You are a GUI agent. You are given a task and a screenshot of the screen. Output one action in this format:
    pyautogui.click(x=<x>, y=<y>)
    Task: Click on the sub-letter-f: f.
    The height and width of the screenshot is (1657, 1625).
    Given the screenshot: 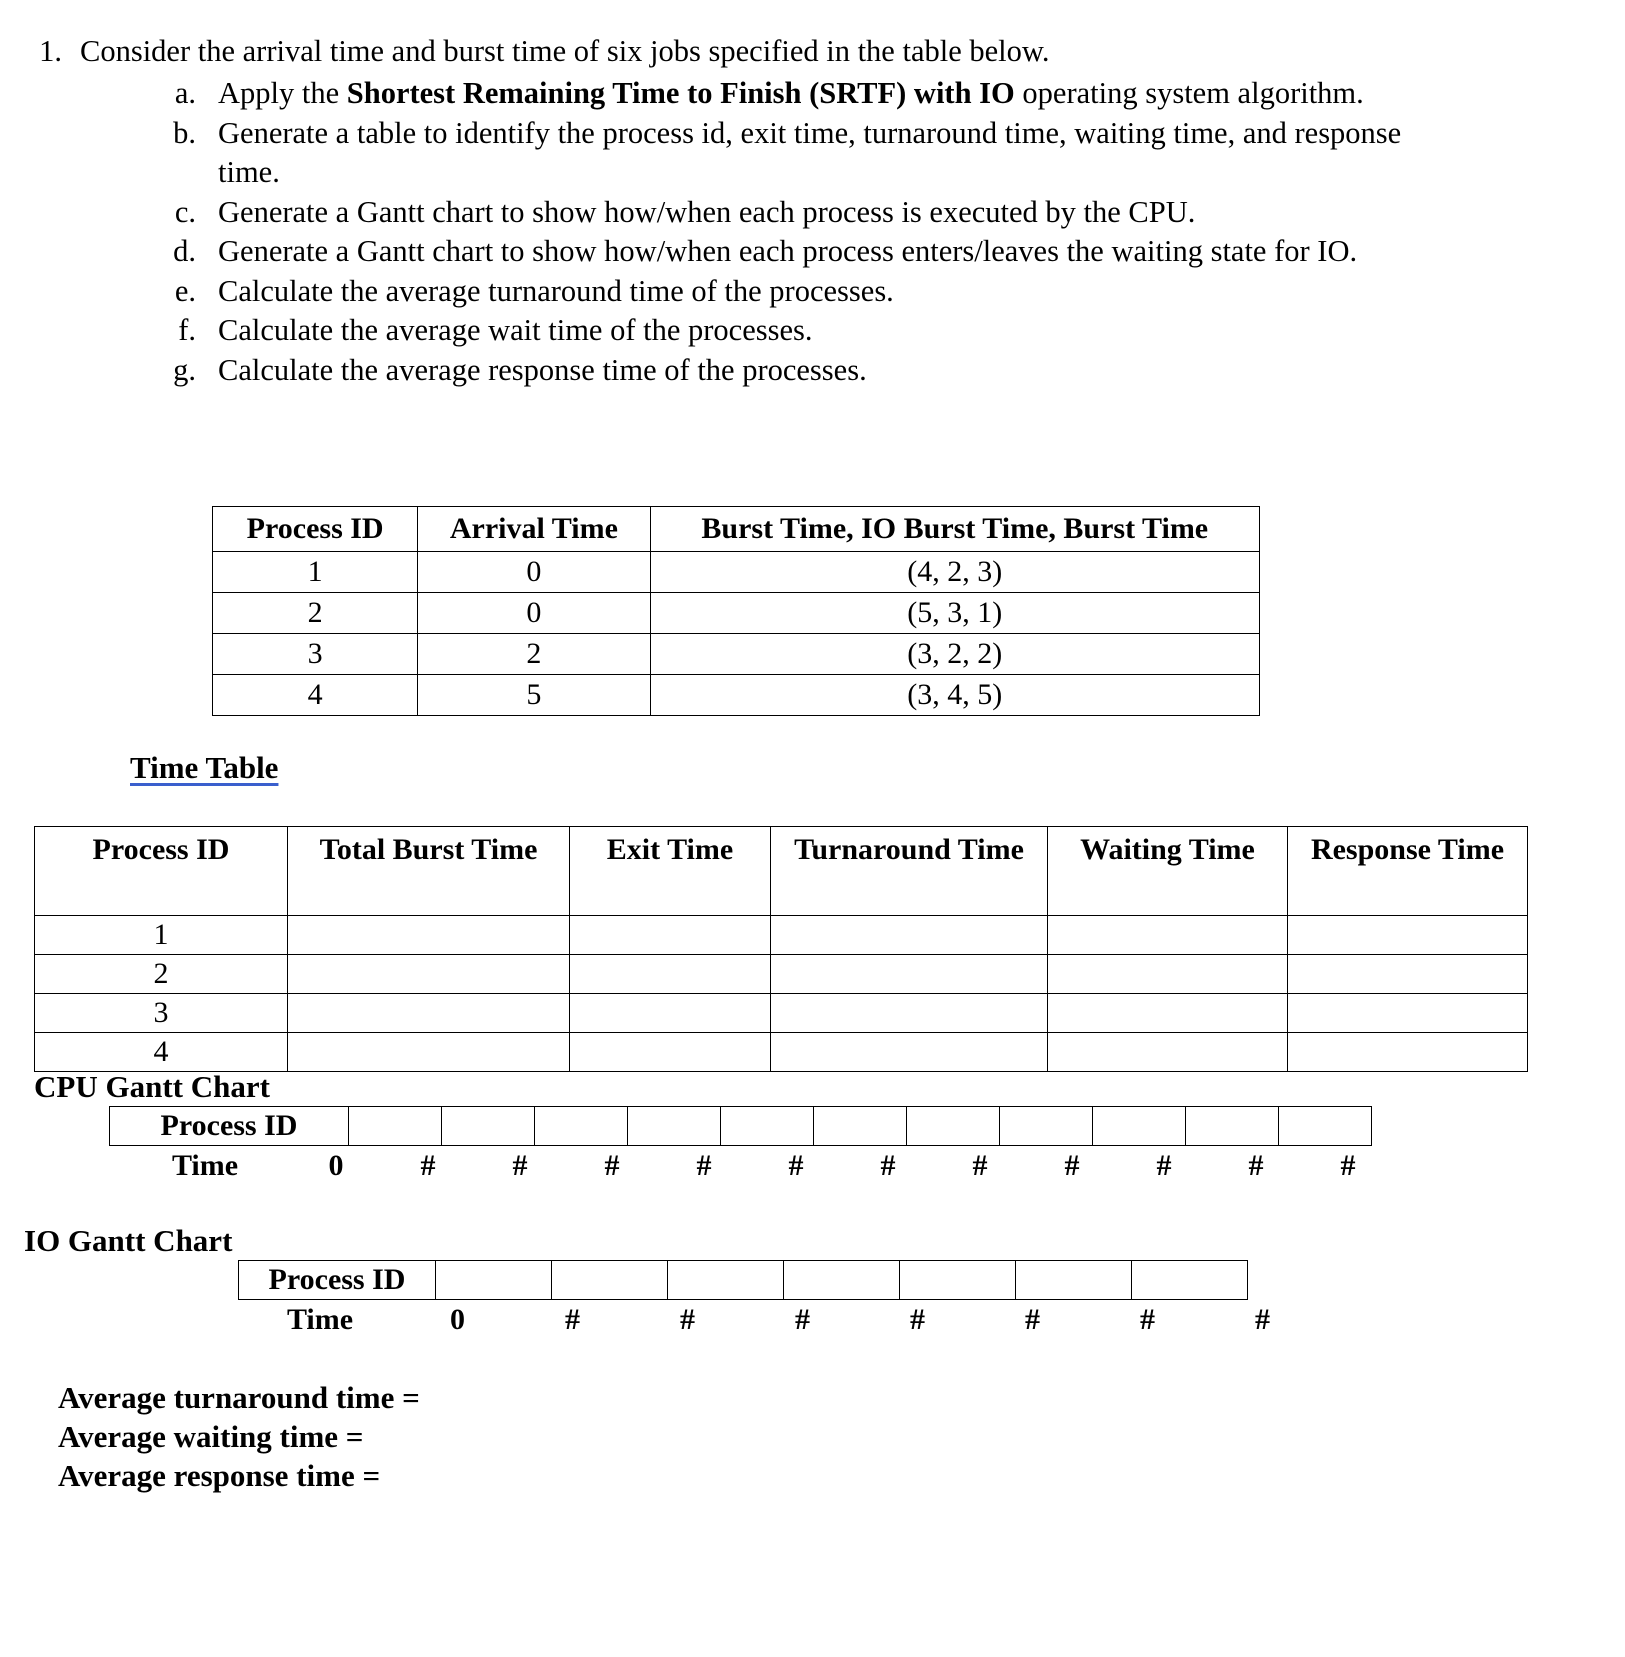 What is the action you would take?
    pyautogui.click(x=187, y=330)
    